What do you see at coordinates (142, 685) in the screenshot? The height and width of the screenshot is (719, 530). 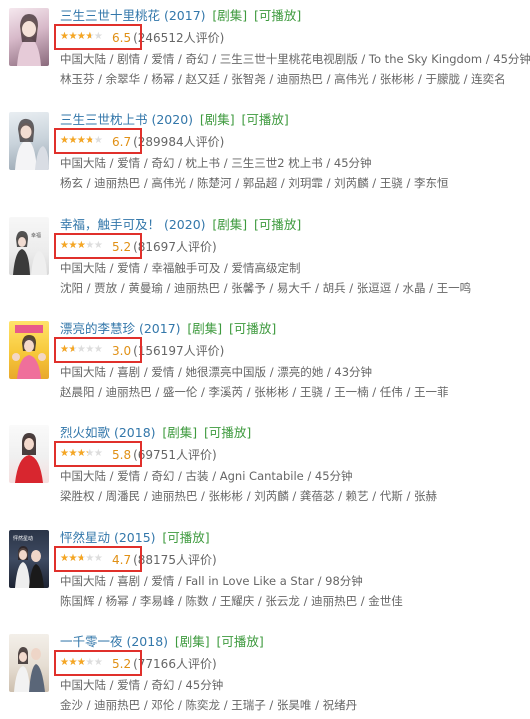 I see `item-meta-info: 中国大陆 / 爱情 / 奇幻 / 45分钟` at bounding box center [142, 685].